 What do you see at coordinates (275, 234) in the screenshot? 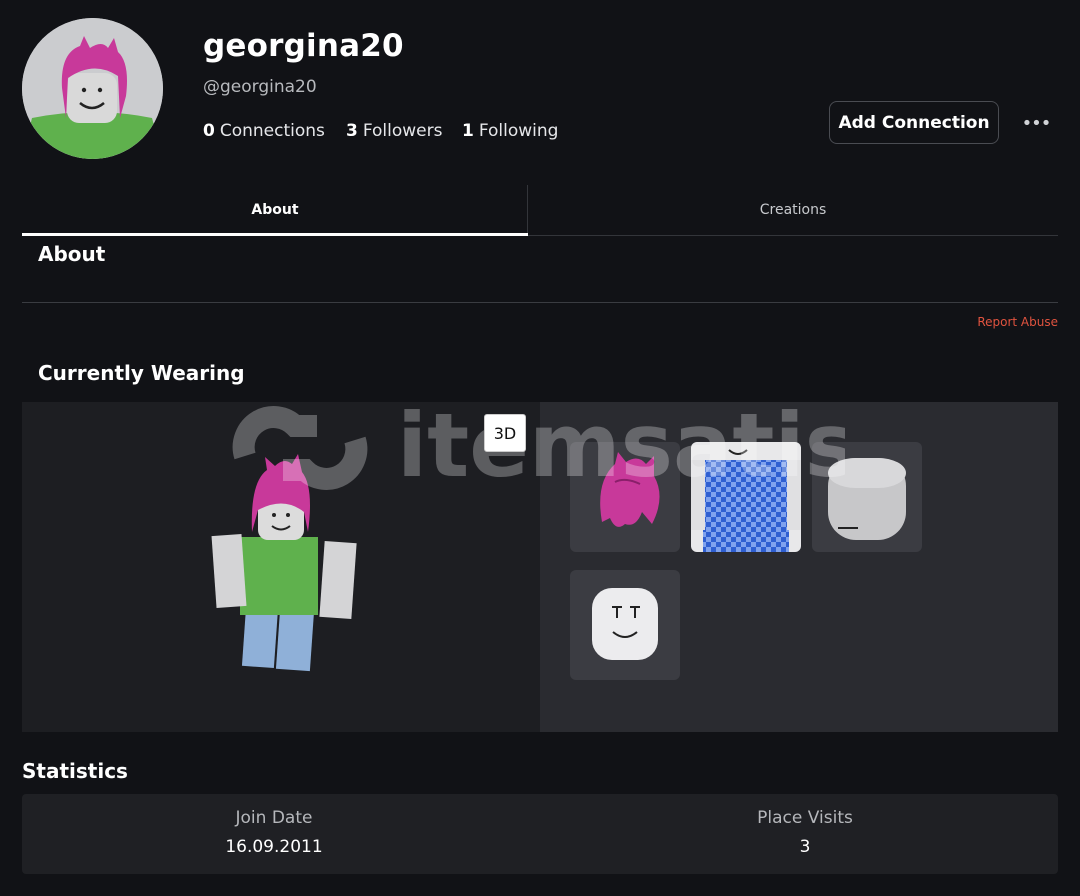
I see `tab-active-indicator` at bounding box center [275, 234].